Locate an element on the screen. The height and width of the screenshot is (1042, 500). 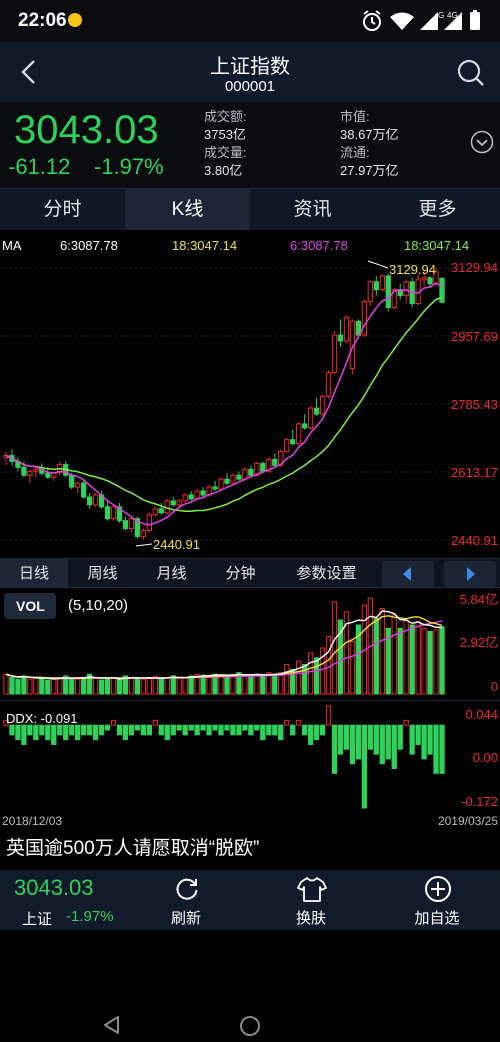
skin-button: 换肤 is located at coordinates (311, 900).